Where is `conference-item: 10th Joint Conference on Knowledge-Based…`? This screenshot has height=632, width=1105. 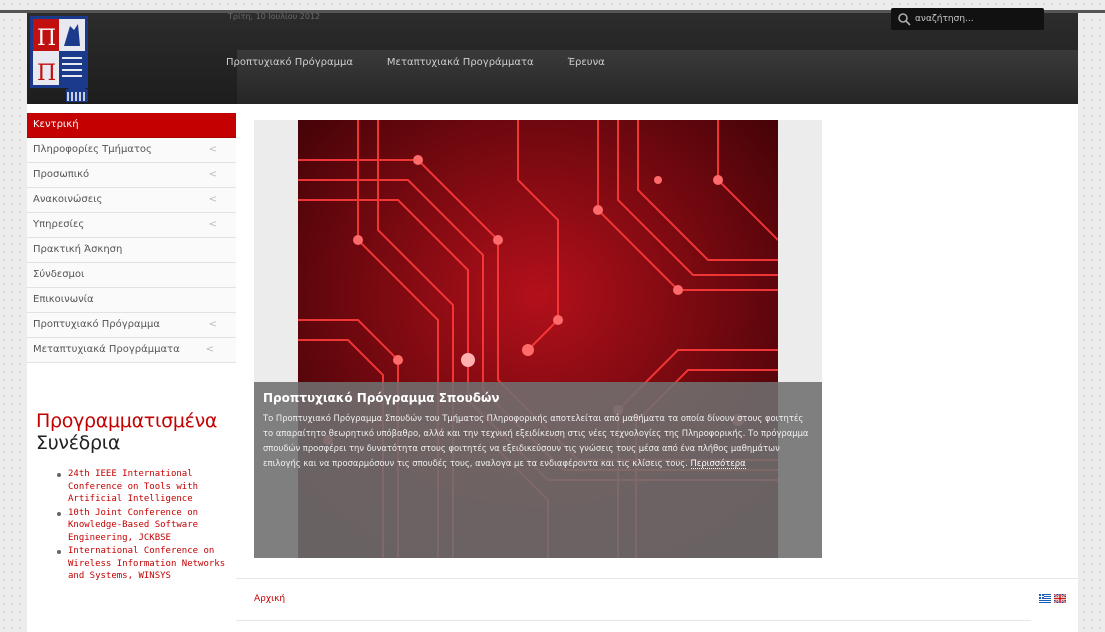
conference-item: 10th Joint Conference on Knowledge-Based… is located at coordinates (148, 526).